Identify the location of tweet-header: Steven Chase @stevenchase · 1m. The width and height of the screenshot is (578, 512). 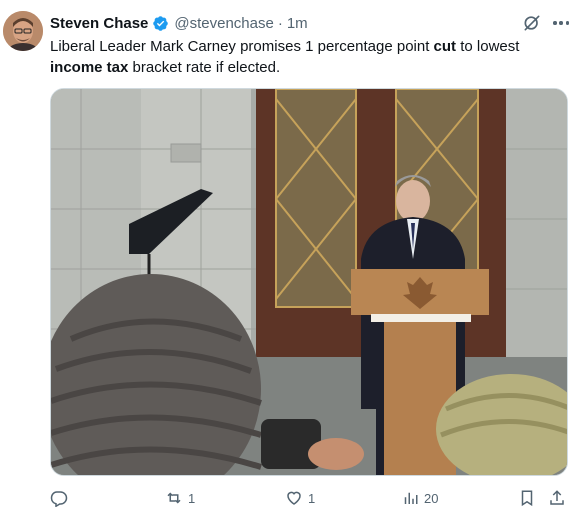
(179, 23).